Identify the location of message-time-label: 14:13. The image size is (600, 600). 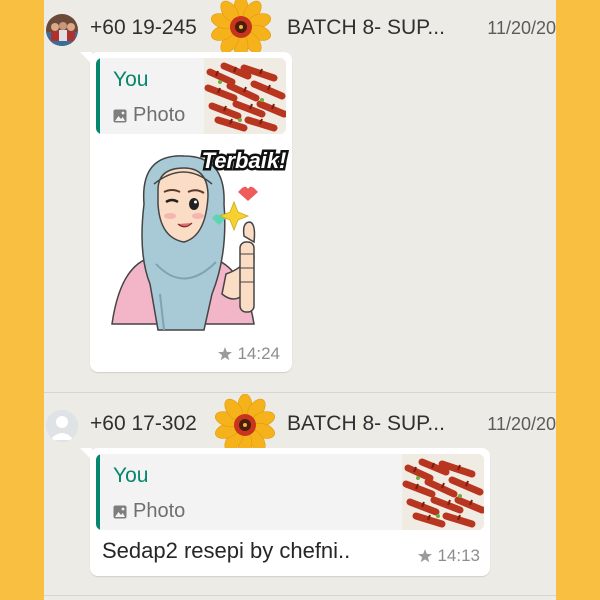
(458, 555).